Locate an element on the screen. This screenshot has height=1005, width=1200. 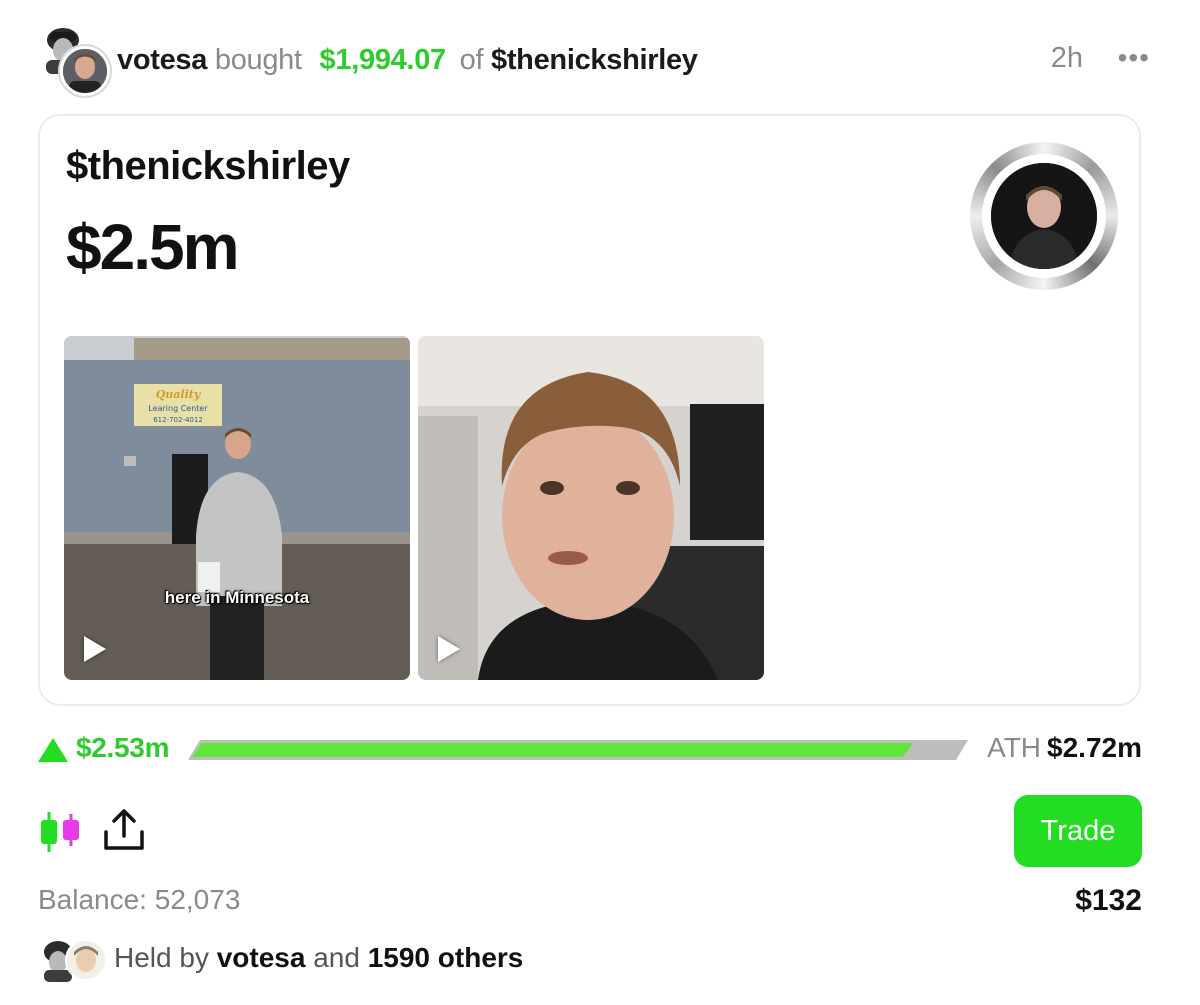
buyer-username: votesa is located at coordinates (162, 60).